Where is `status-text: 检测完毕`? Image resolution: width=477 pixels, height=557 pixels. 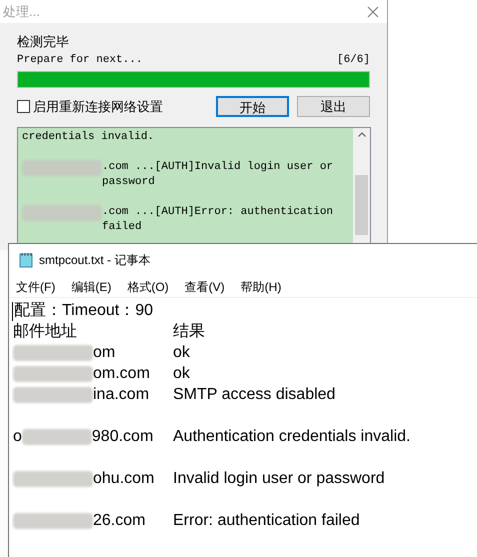 status-text: 检测完毕 is located at coordinates (43, 42).